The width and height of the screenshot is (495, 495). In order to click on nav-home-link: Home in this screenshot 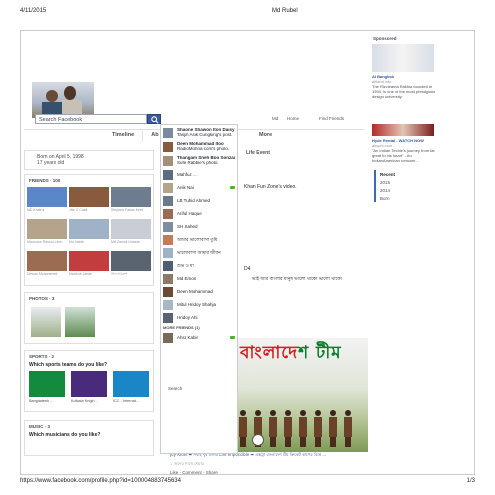, I will do `click(293, 118)`.